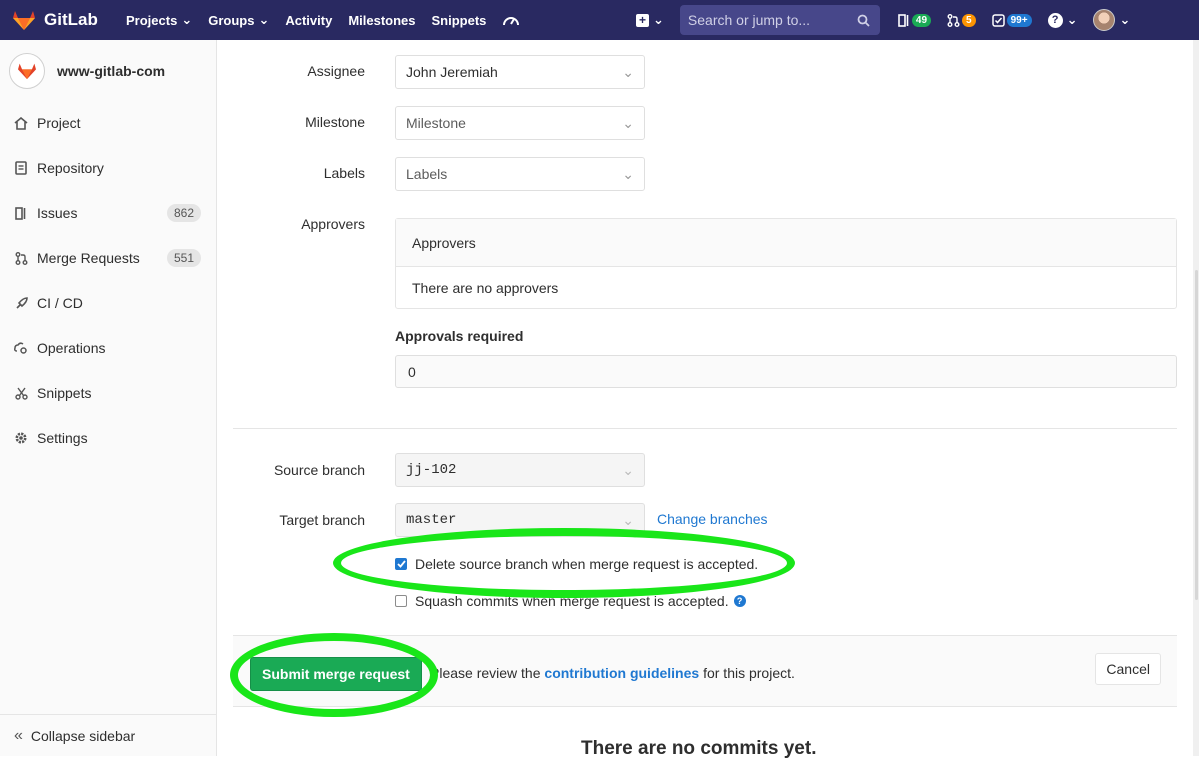 This screenshot has height=760, width=1199. What do you see at coordinates (436, 123) in the screenshot?
I see `milestone-value: Milestone` at bounding box center [436, 123].